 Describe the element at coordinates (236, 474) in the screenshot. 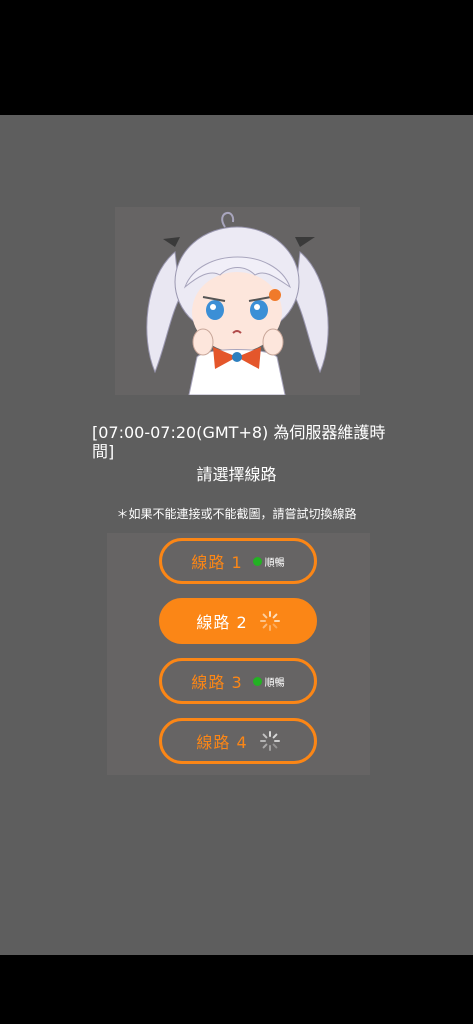

I see `select-route-title: 請選擇線路` at that location.